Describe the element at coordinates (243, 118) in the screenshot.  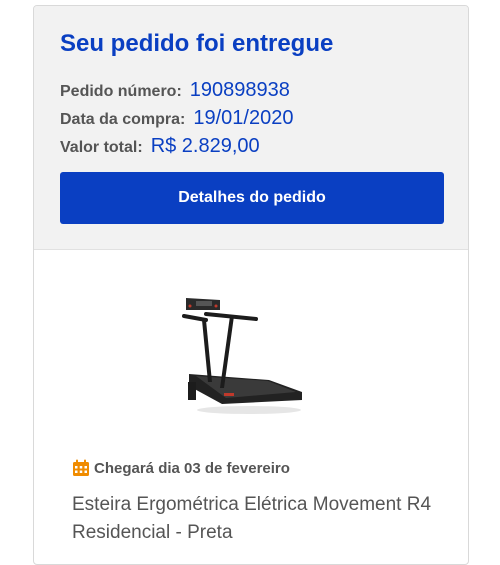
I see `purchase-date-value: 19/01/2020` at that location.